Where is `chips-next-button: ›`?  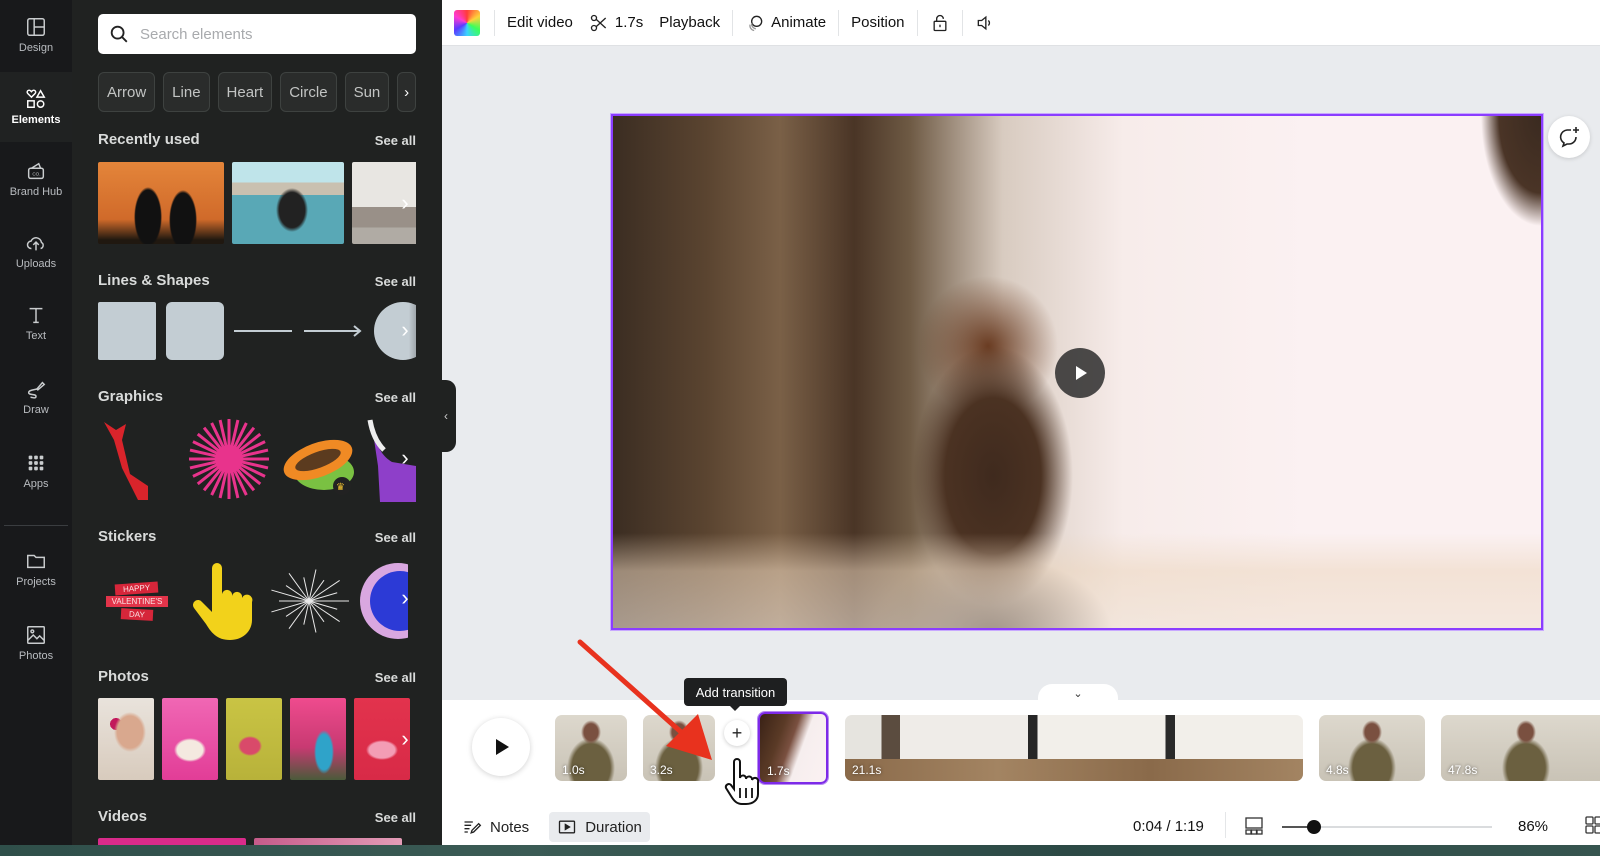 chips-next-button: › is located at coordinates (406, 92).